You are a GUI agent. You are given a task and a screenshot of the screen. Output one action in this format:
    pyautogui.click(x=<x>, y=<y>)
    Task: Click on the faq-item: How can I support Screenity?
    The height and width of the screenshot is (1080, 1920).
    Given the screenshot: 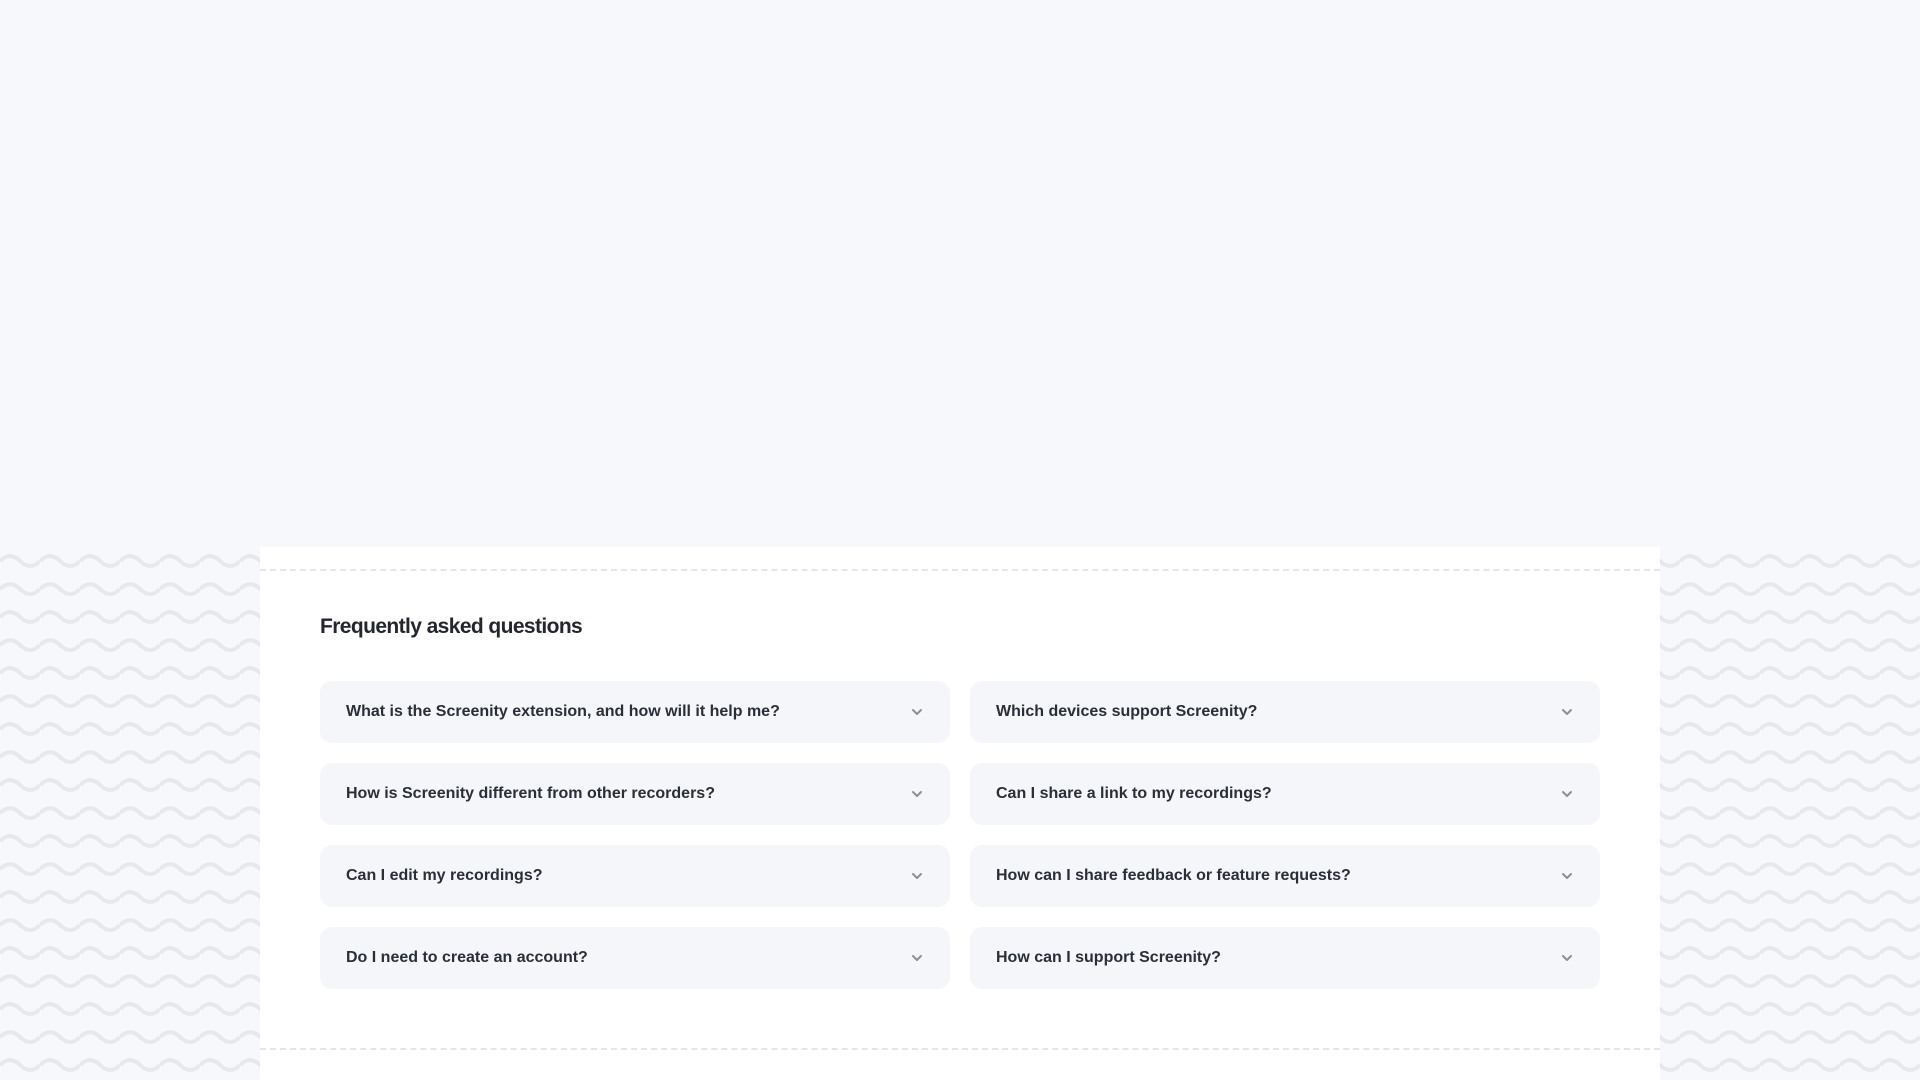 What is the action you would take?
    pyautogui.click(x=1285, y=958)
    